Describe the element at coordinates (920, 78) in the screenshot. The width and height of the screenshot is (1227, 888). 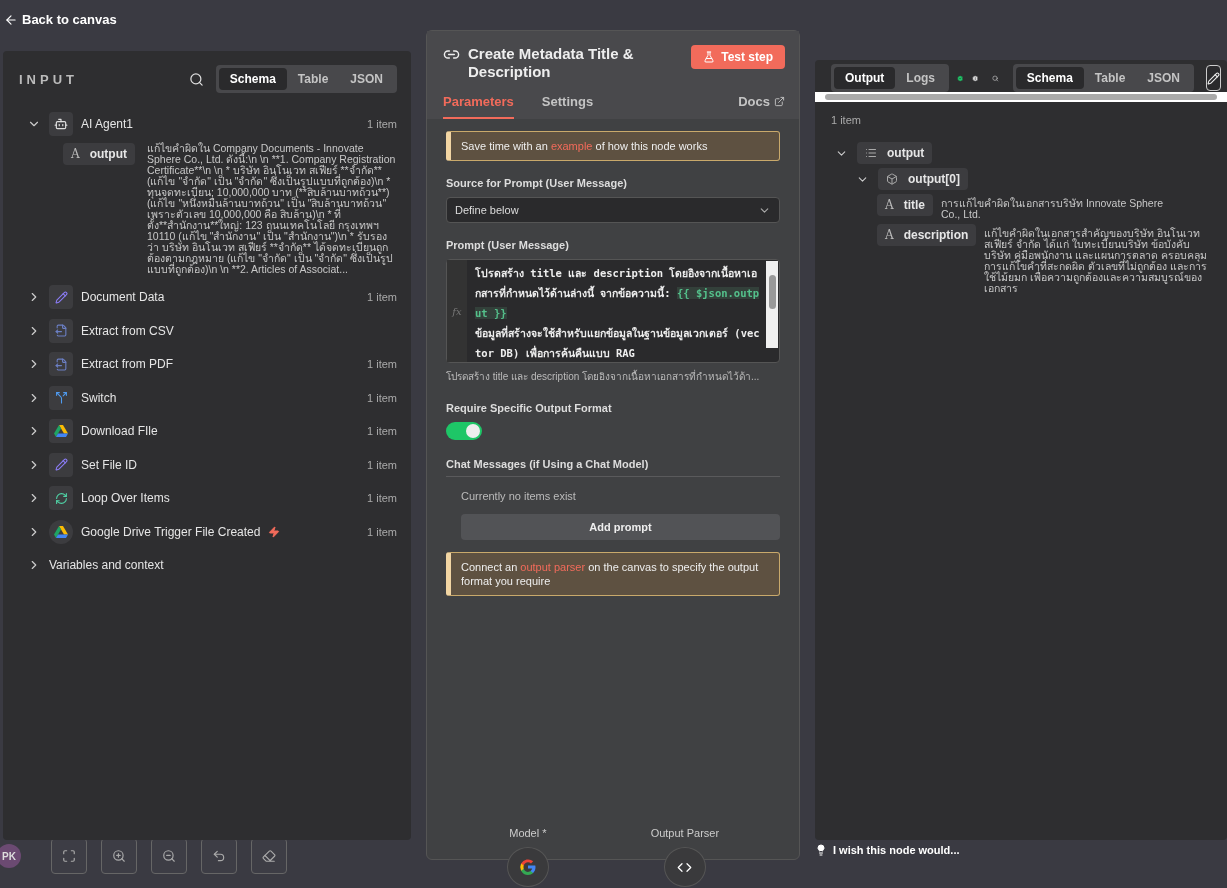
I see `panel-tab: Logs` at that location.